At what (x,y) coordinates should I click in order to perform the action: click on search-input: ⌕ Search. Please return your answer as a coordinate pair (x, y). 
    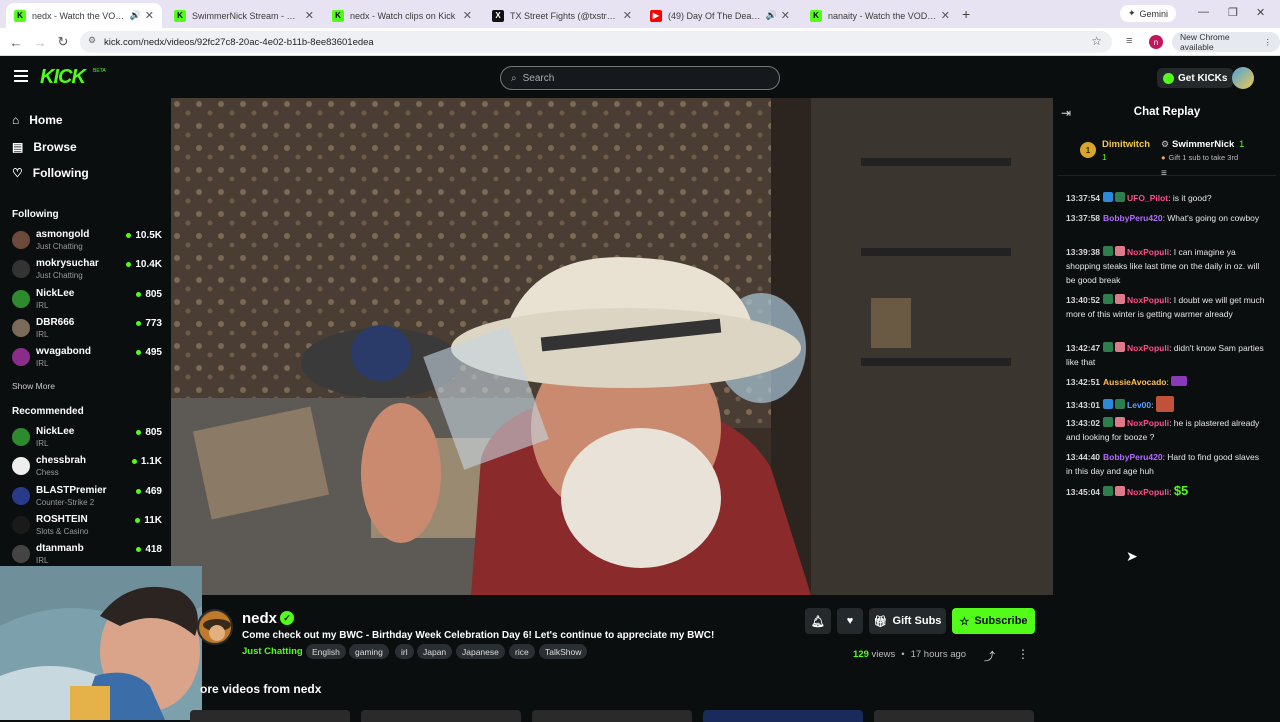
    Looking at the image, I should click on (640, 78).